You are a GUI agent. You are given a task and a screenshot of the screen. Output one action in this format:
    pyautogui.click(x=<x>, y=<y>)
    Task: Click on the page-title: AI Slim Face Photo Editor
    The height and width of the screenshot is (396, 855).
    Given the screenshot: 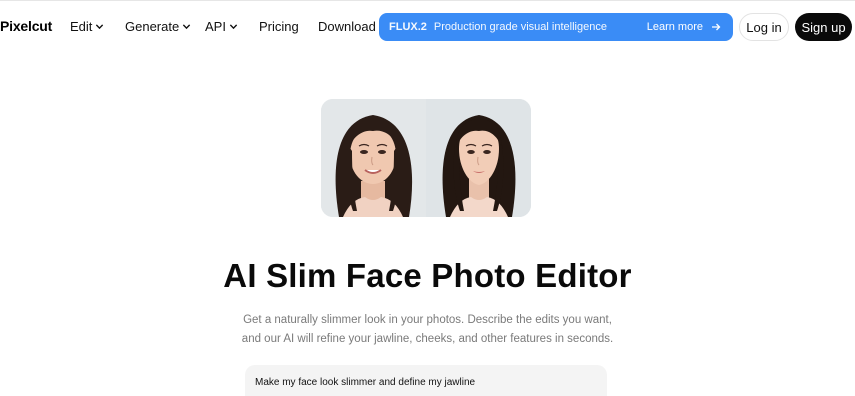 What is the action you would take?
    pyautogui.click(x=427, y=275)
    